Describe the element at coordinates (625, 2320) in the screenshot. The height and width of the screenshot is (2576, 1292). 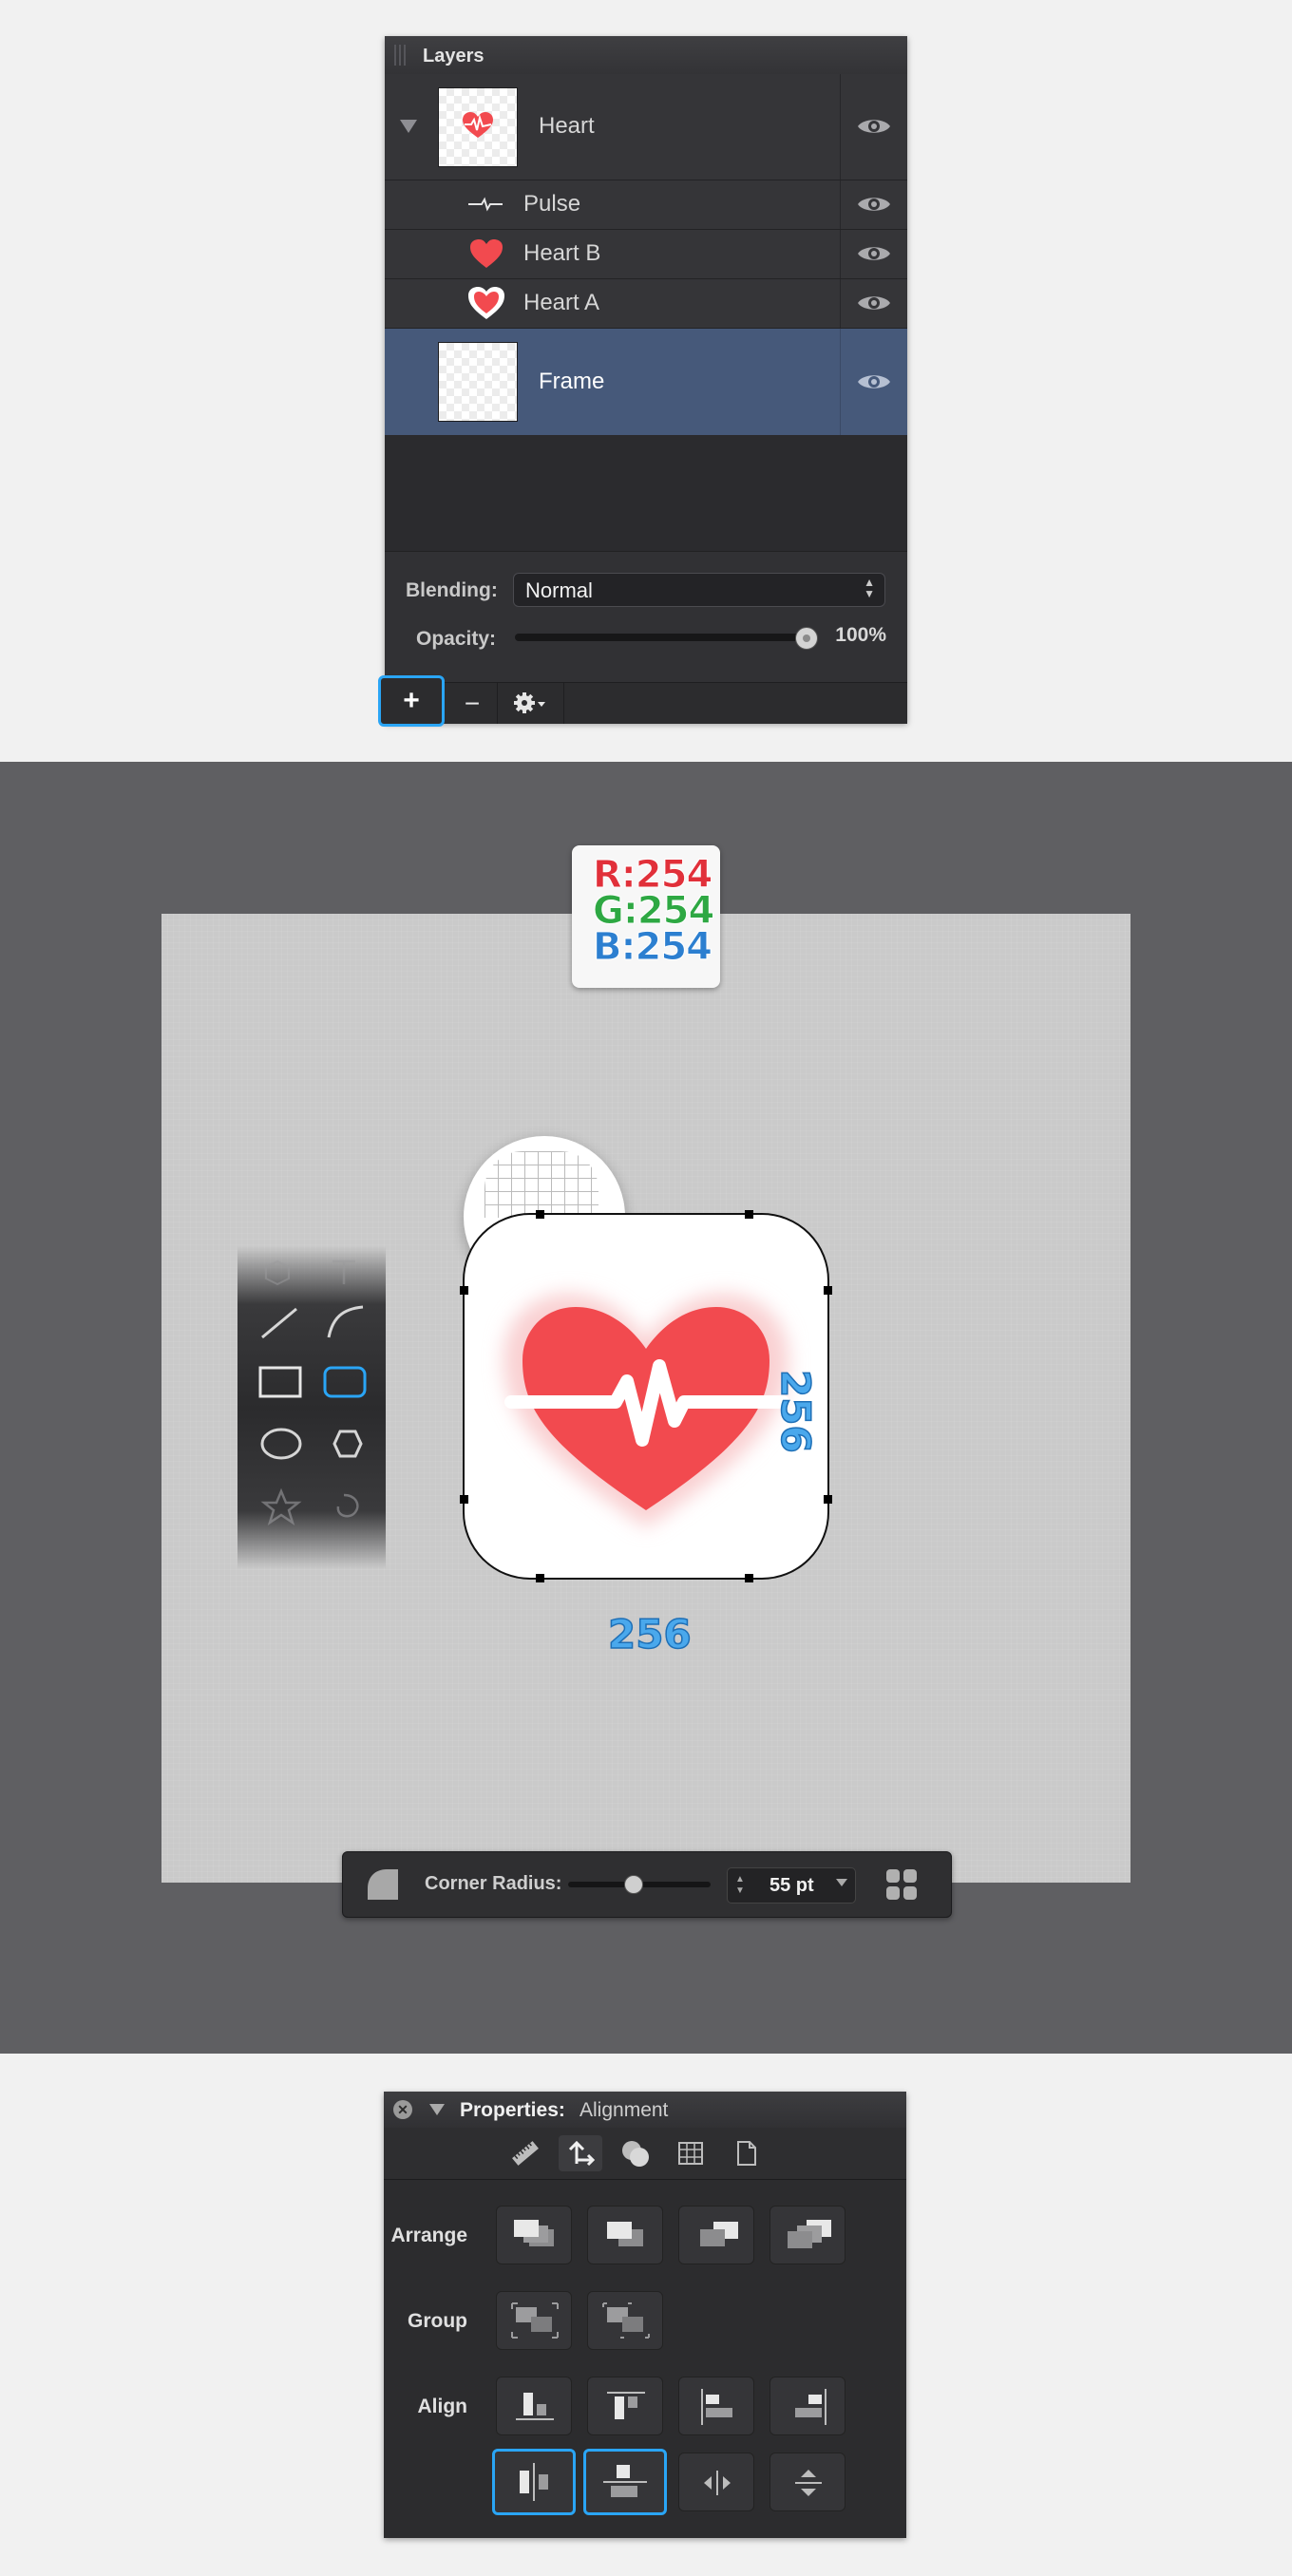
I see `ungroup-button` at that location.